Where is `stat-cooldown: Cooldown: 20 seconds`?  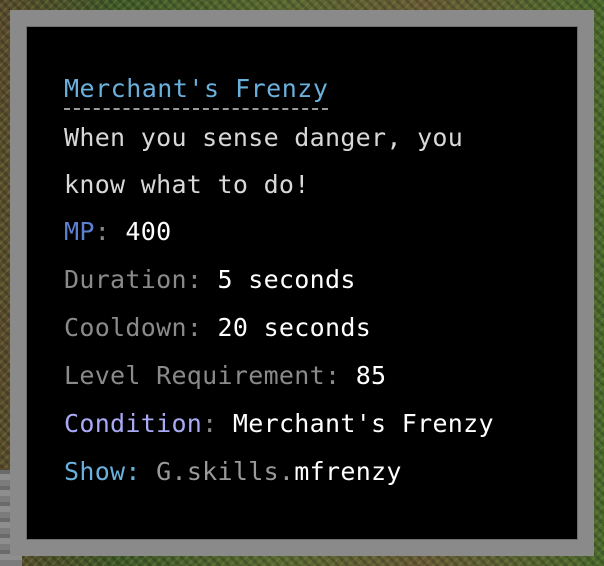
stat-cooldown: Cooldown: 20 seconds is located at coordinates (319, 328).